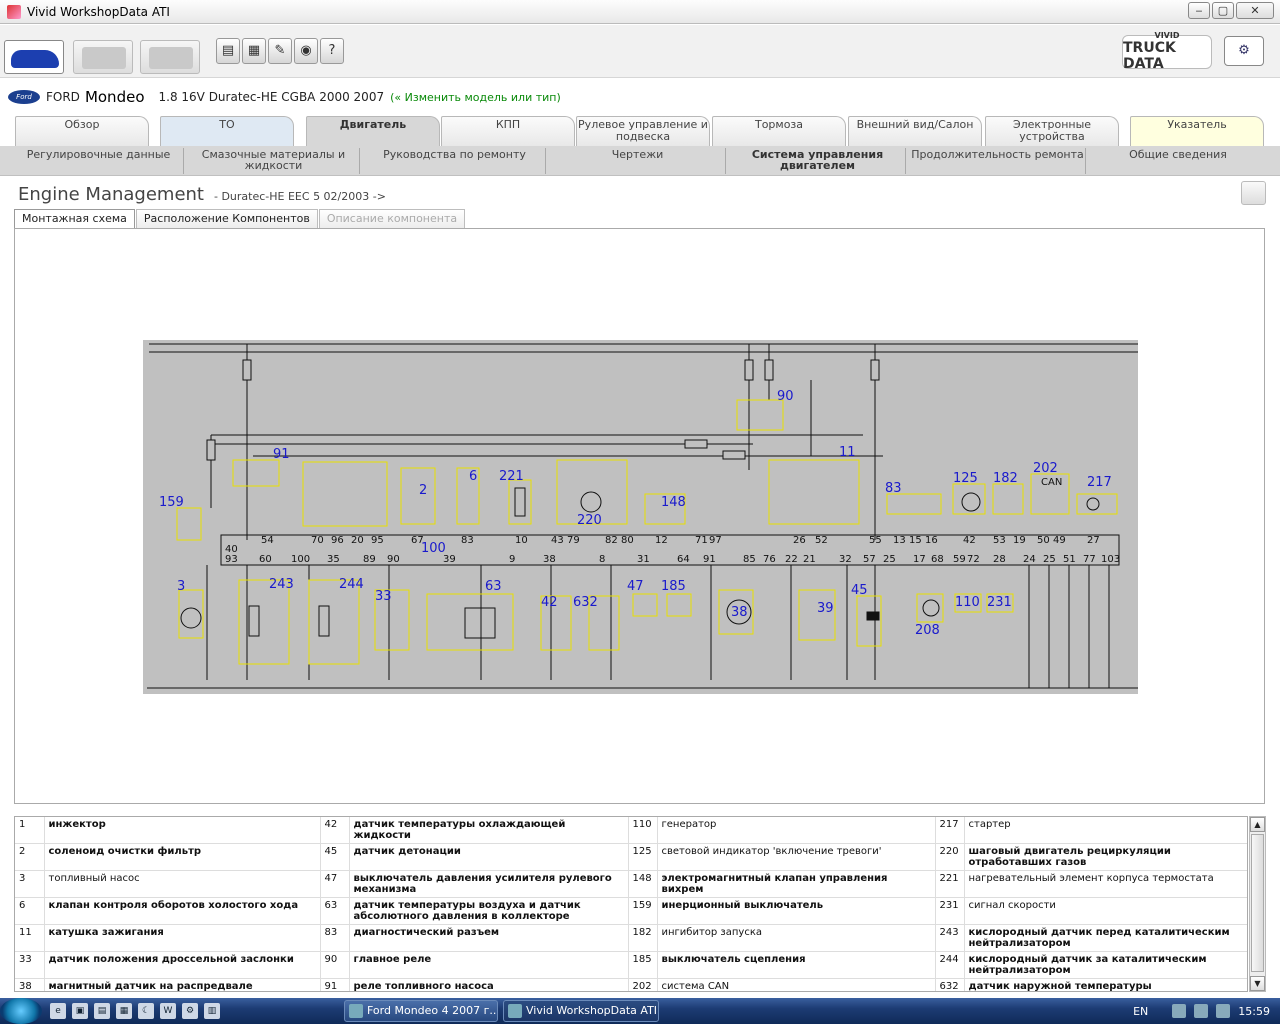 The image size is (1280, 1024). I want to click on minimize-button: ‒, so click(1199, 10).